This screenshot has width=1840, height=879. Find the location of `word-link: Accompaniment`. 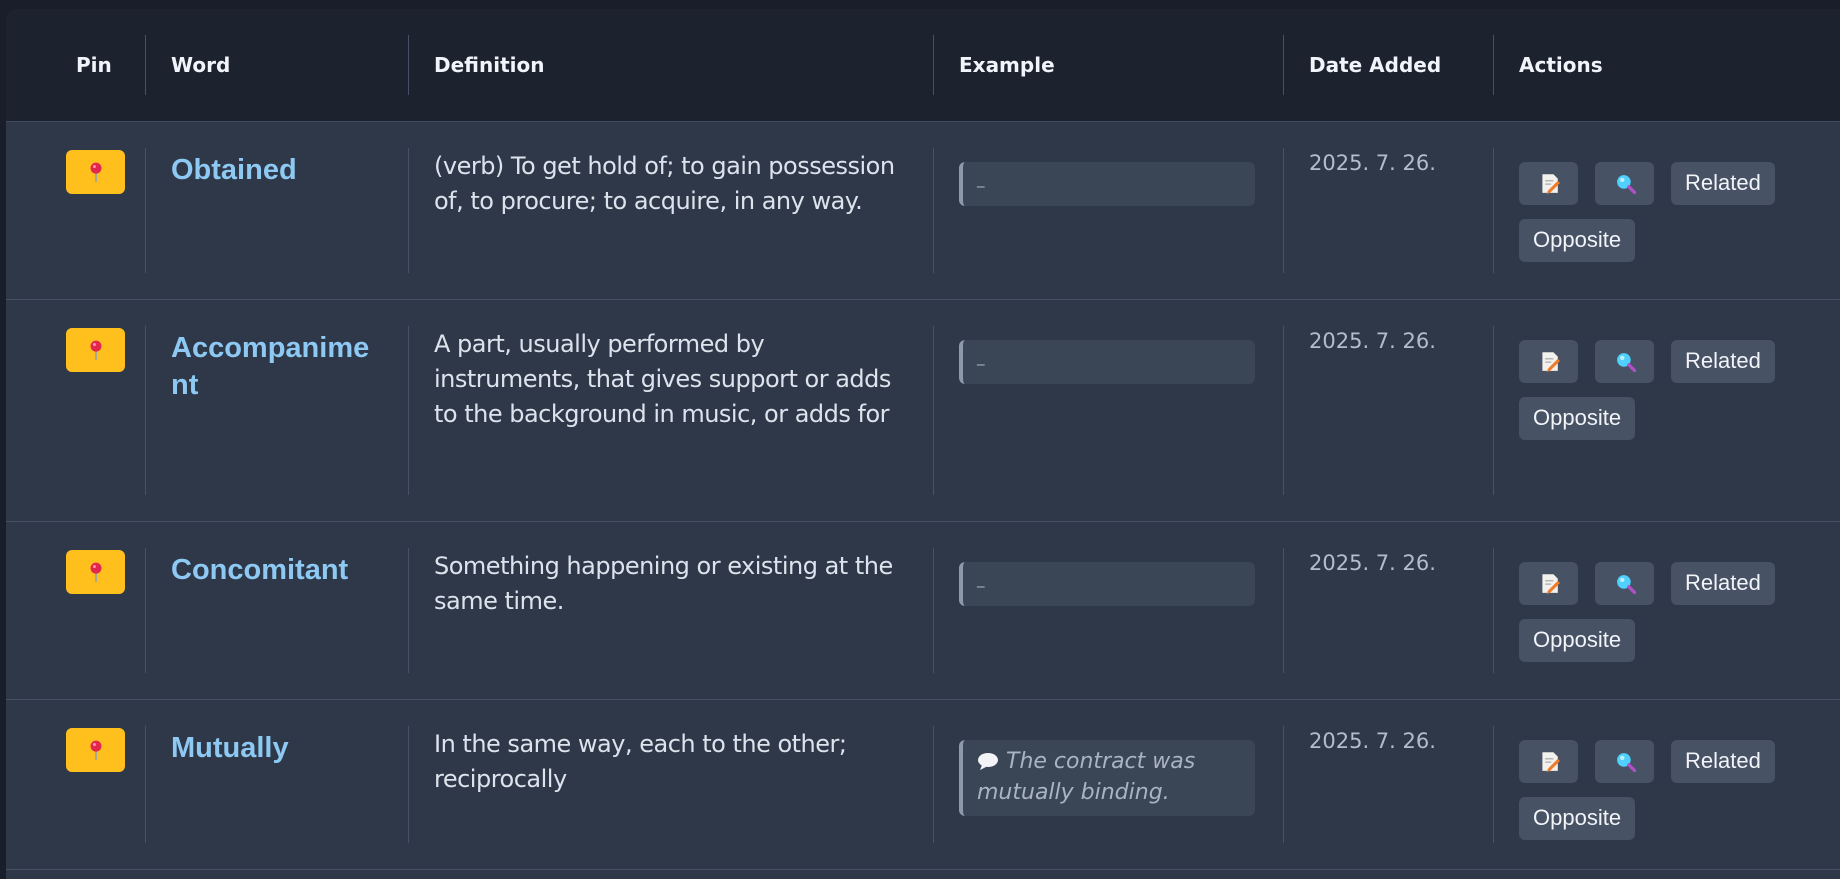

word-link: Accompaniment is located at coordinates (278, 367).